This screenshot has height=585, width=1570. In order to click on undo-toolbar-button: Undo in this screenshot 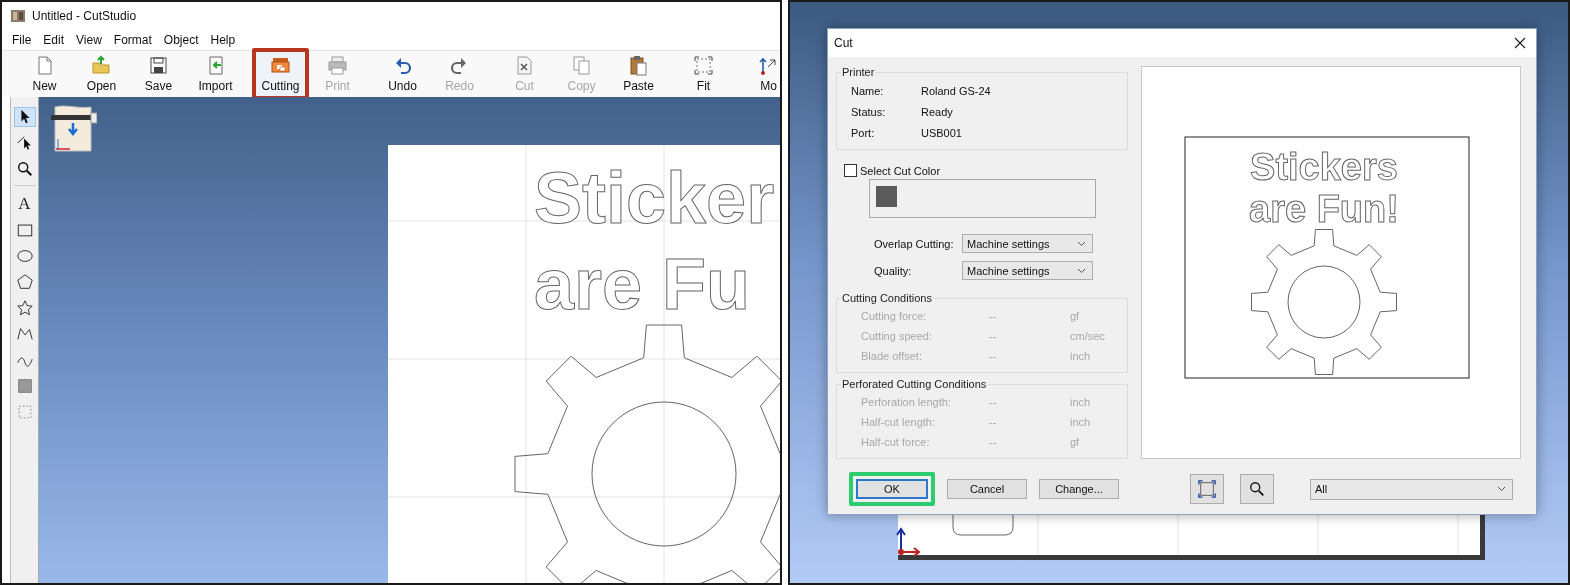, I will do `click(402, 74)`.